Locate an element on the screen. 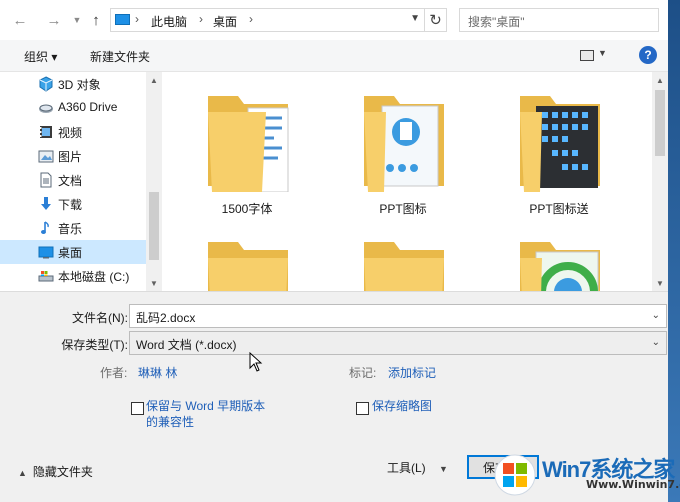 The width and height of the screenshot is (680, 502). view-icon is located at coordinates (587, 55).